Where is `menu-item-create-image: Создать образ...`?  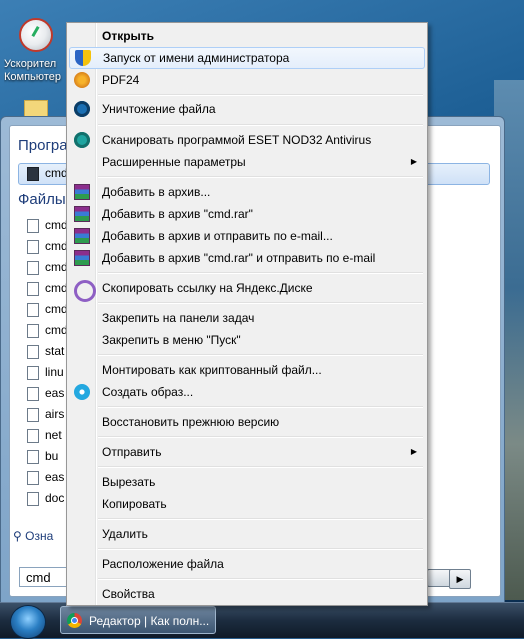
menu-item-create-image: Создать образ... is located at coordinates (247, 392).